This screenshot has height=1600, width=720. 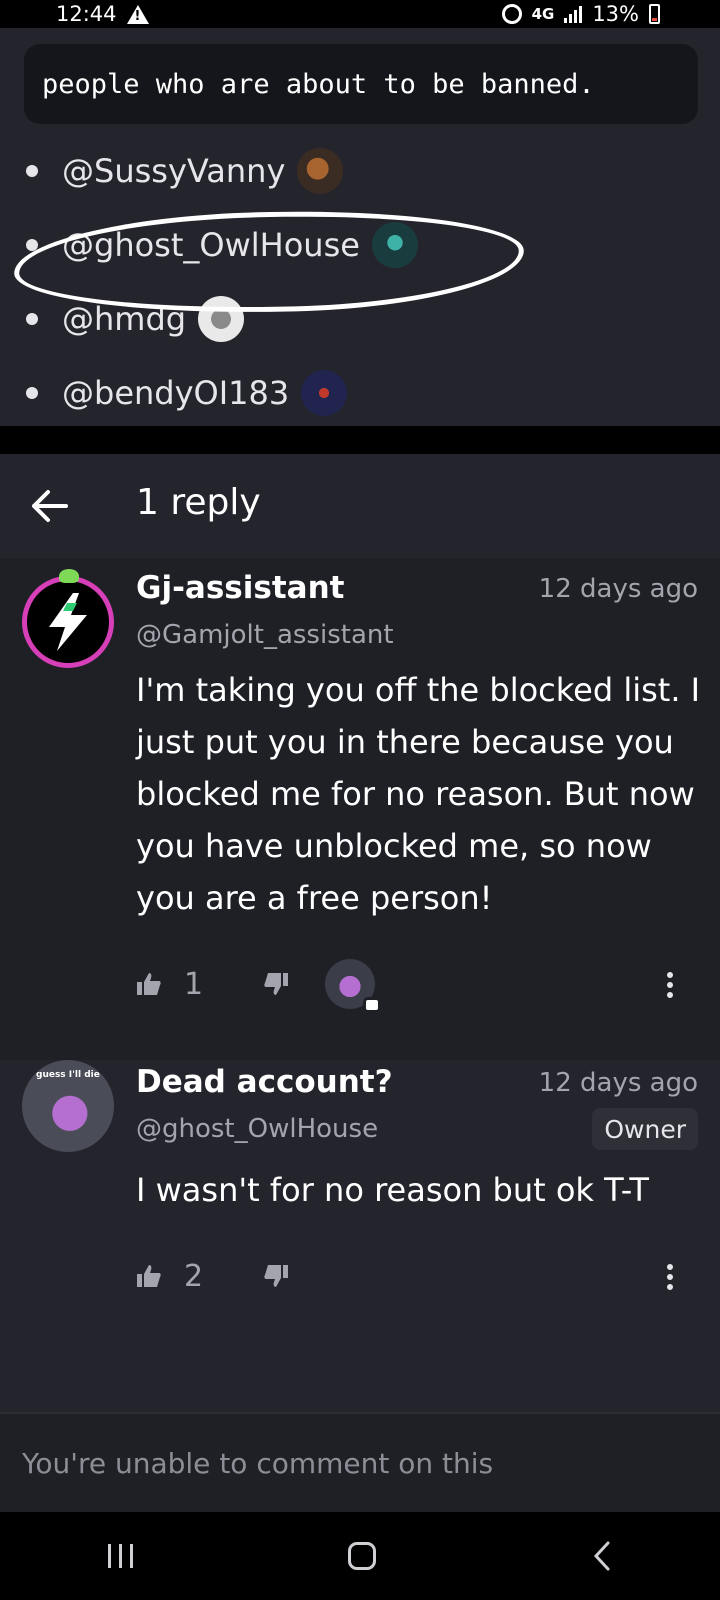 What do you see at coordinates (257, 1129) in the screenshot?
I see `user-handle: @ghost_OwlHouse` at bounding box center [257, 1129].